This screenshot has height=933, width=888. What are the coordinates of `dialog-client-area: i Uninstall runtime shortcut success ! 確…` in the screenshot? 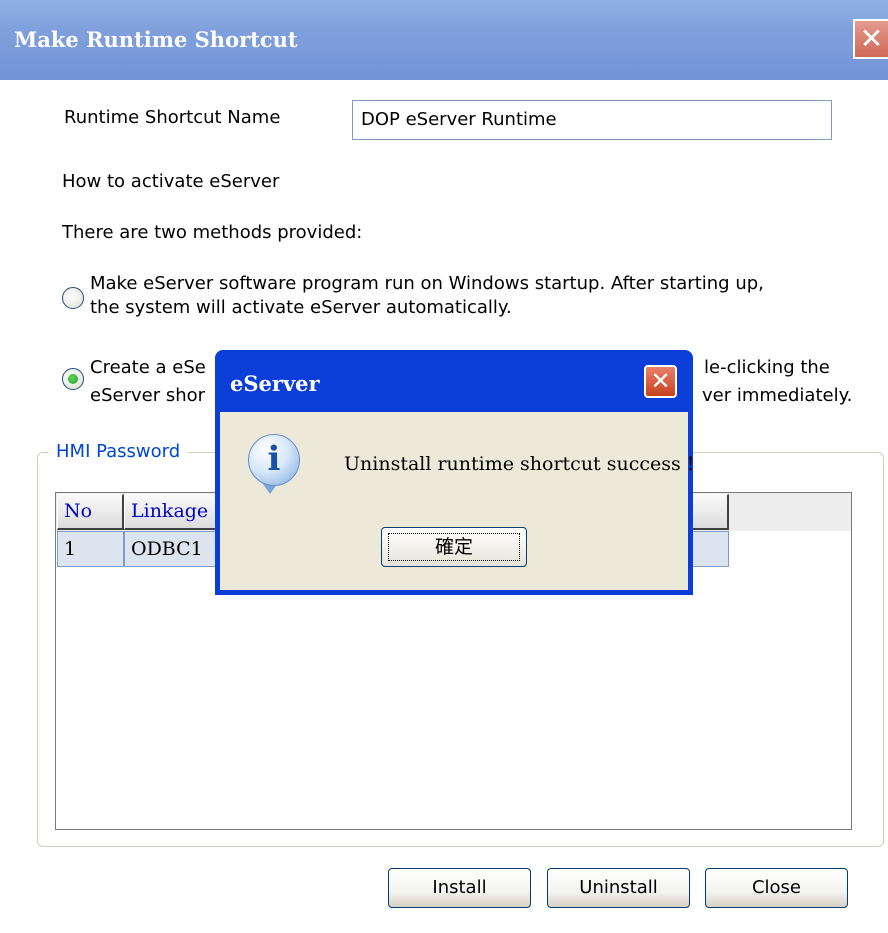 It's located at (457, 501).